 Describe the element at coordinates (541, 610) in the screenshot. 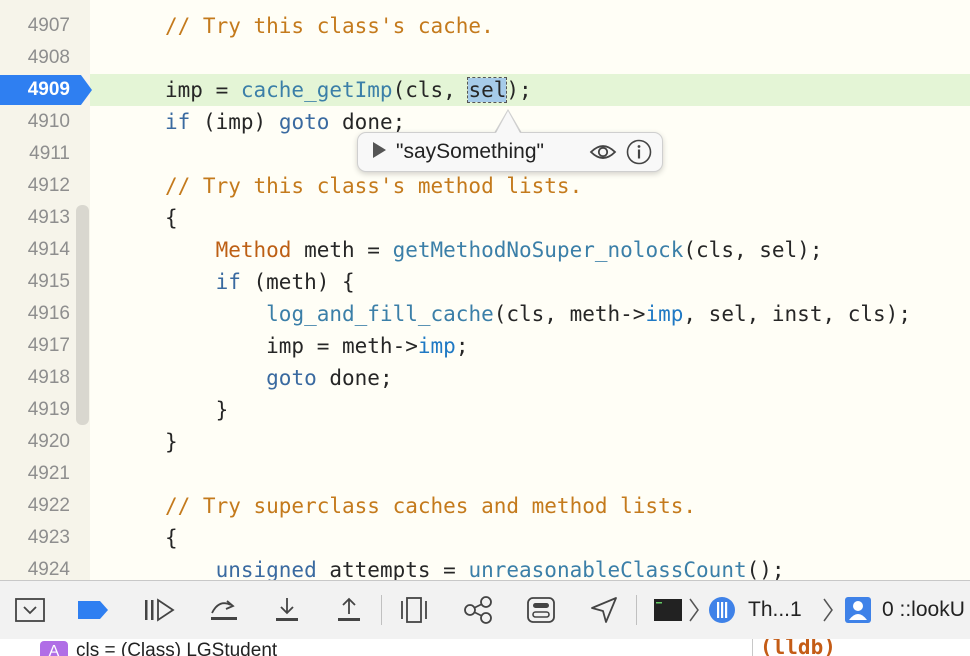

I see `environment-overrides-icon` at that location.